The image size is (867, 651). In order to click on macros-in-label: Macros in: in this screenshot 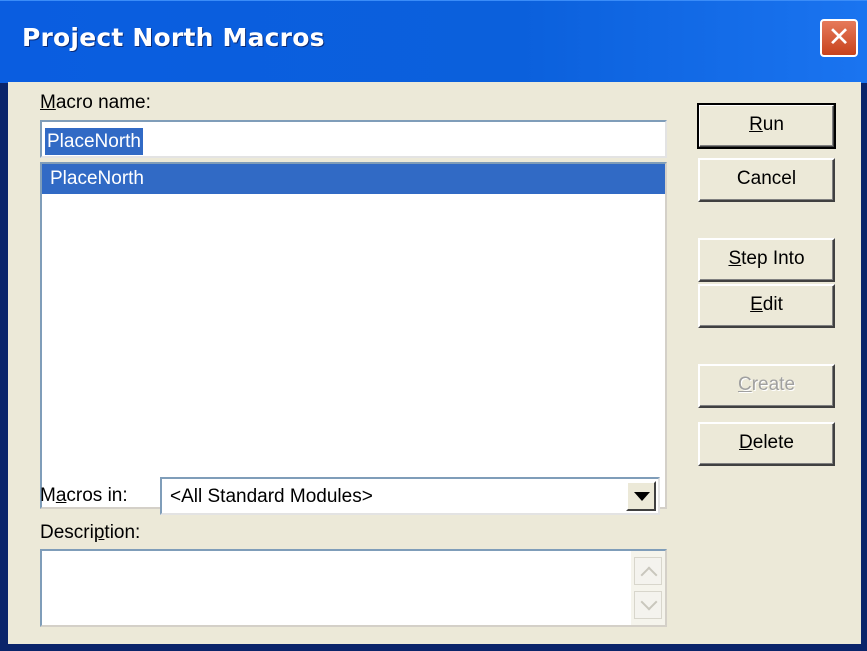, I will do `click(84, 495)`.